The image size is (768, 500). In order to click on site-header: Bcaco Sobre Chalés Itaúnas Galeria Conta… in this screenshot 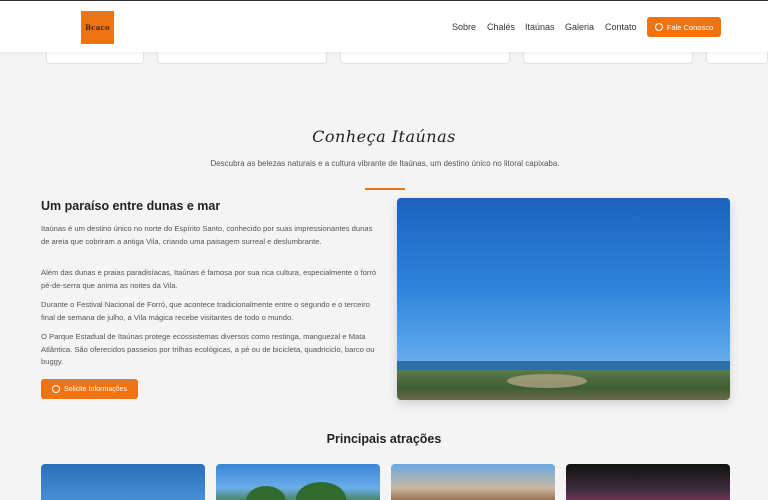, I will do `click(384, 26)`.